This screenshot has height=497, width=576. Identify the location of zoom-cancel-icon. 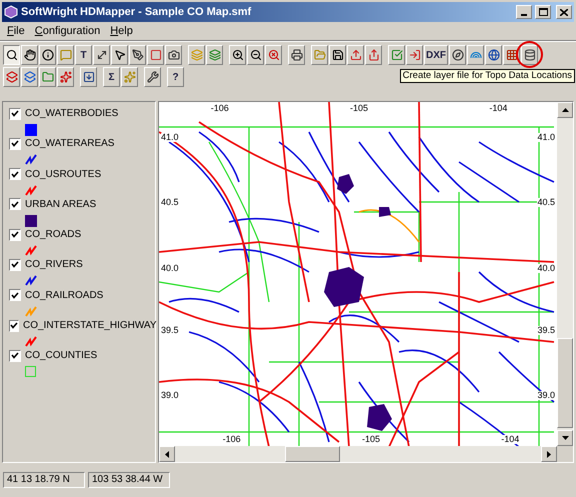
(274, 55).